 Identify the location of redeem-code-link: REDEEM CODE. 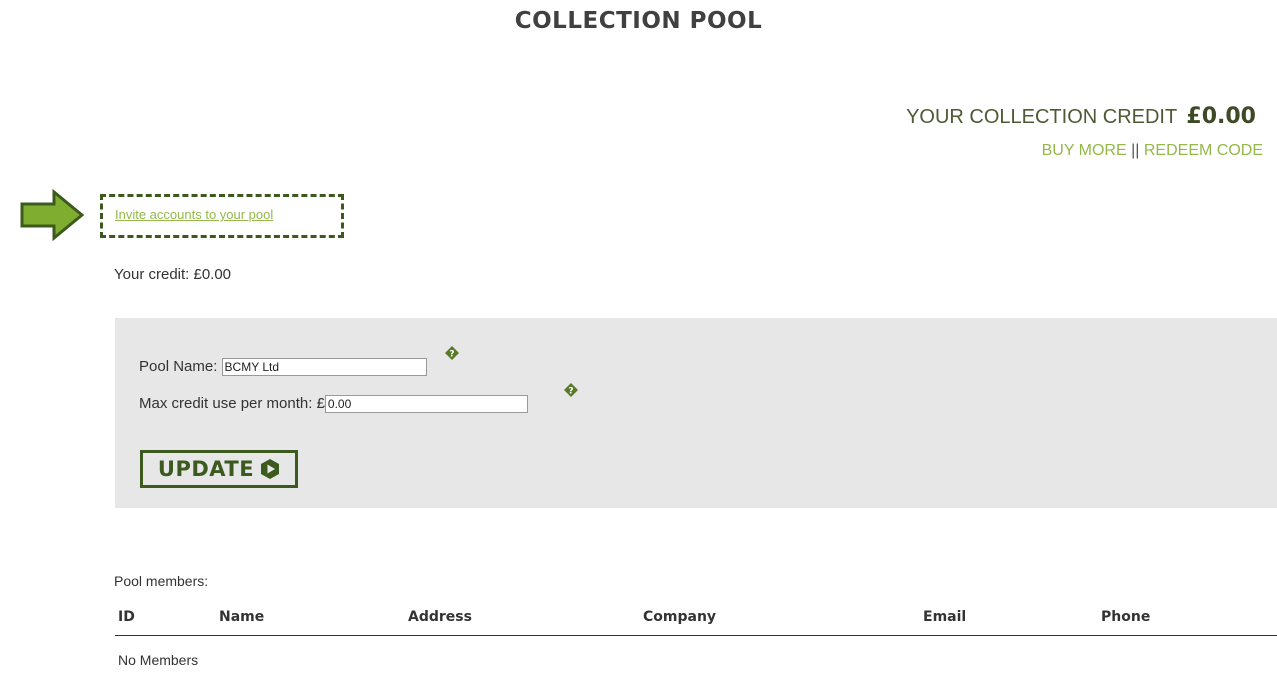
(1203, 150).